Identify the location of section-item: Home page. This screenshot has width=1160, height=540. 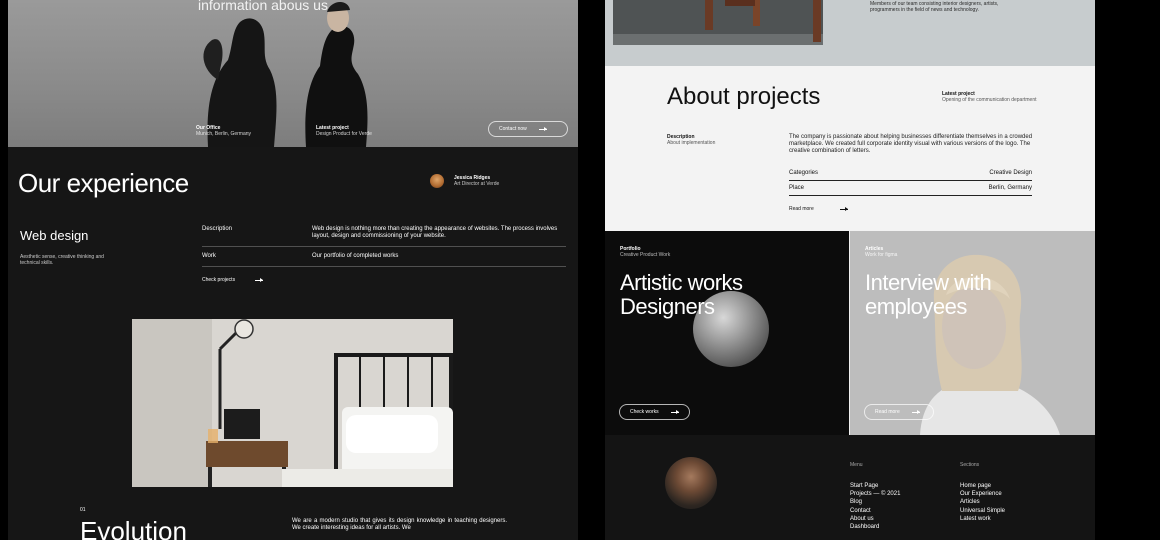
(982, 486).